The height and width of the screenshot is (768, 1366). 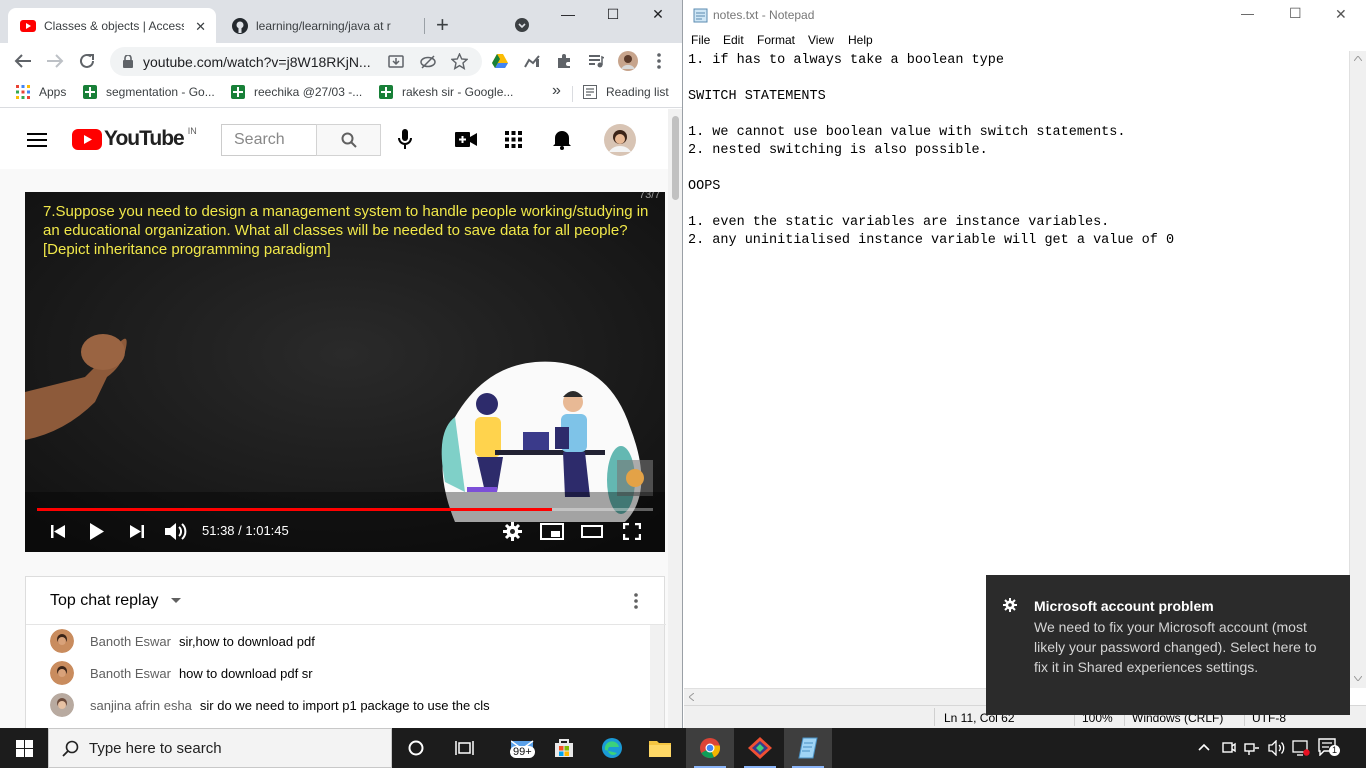 I want to click on tab-youtube: Classes & objects | Access ✕, so click(x=112, y=25).